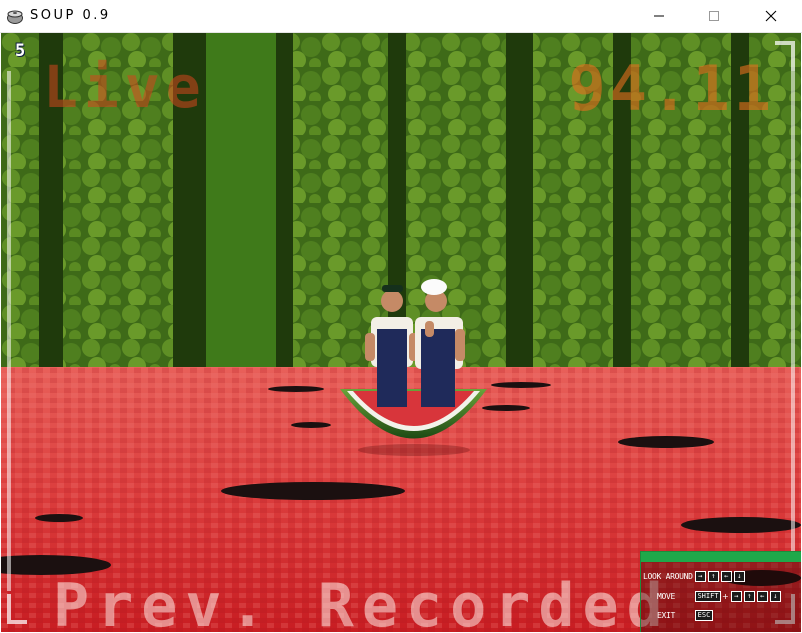  What do you see at coordinates (70, 15) in the screenshot?
I see `window-title: SOUP 0.9` at bounding box center [70, 15].